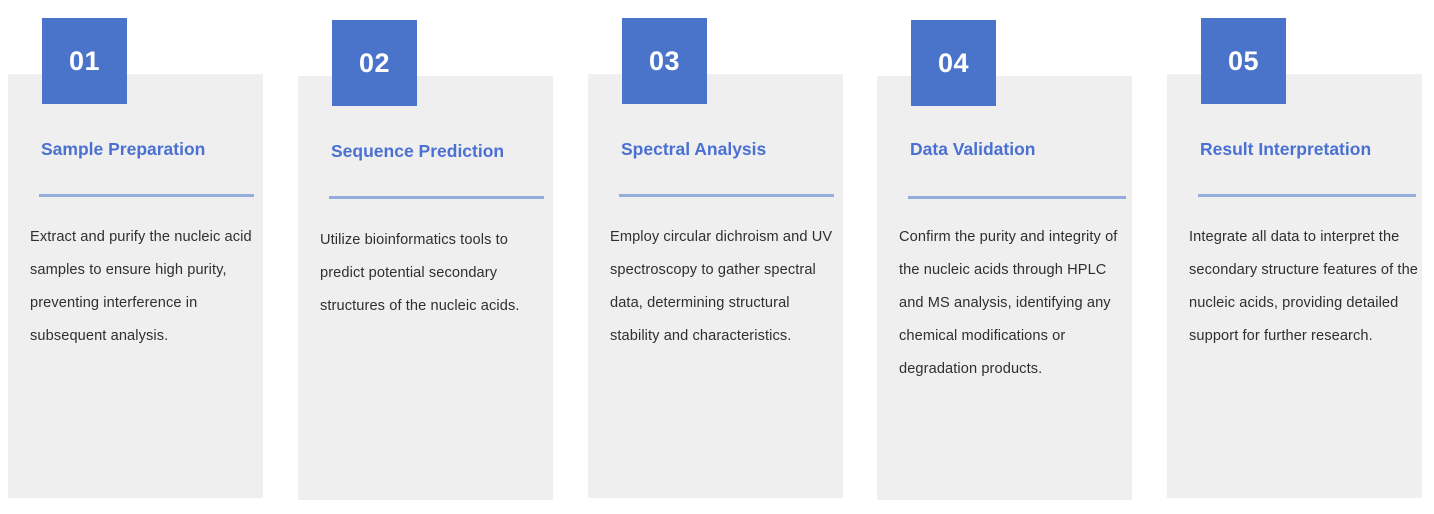 The width and height of the screenshot is (1434, 514). I want to click on step-number-badge: 03, so click(664, 61).